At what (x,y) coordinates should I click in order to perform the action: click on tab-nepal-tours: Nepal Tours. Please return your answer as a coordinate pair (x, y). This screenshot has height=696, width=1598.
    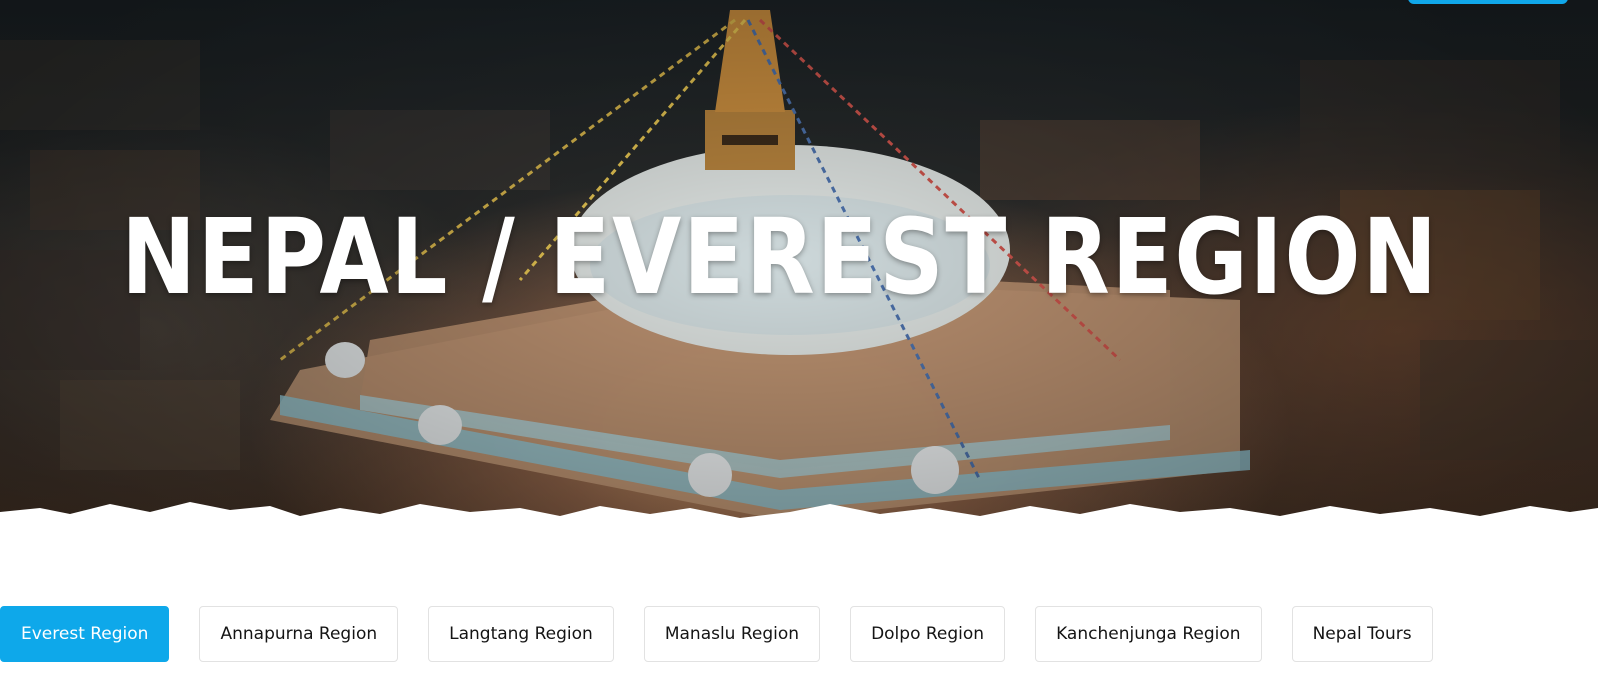
    Looking at the image, I should click on (1362, 634).